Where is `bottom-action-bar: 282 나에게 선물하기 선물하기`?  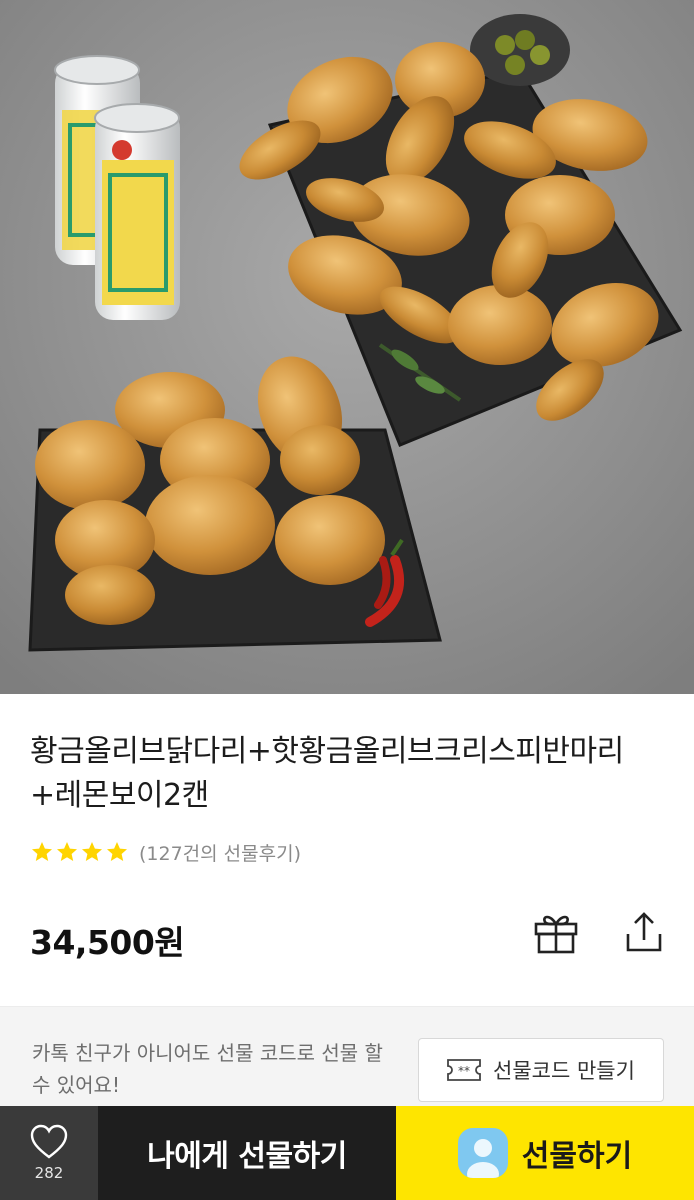 bottom-action-bar: 282 나에게 선물하기 선물하기 is located at coordinates (347, 1153).